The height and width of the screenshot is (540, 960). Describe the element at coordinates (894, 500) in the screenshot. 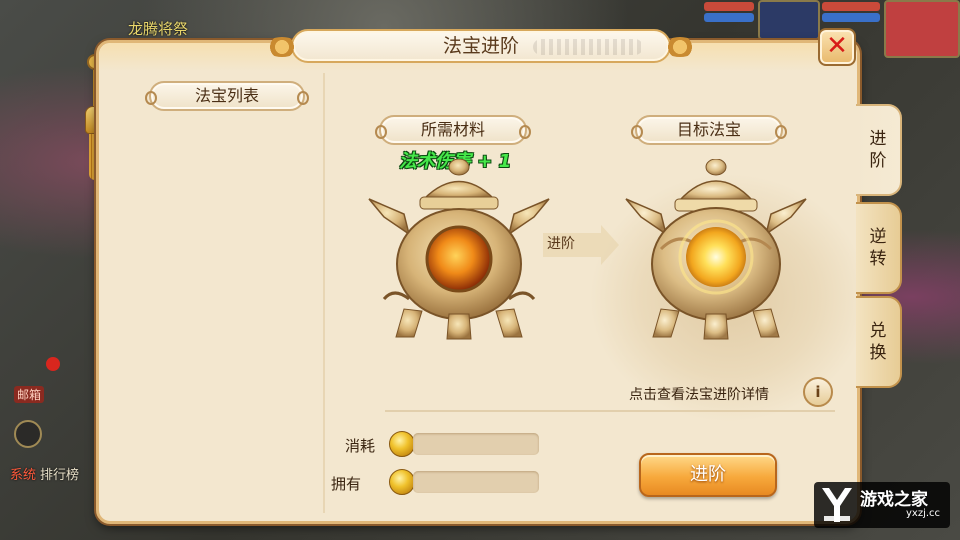

I see `watermark-name: 游戏之家` at that location.